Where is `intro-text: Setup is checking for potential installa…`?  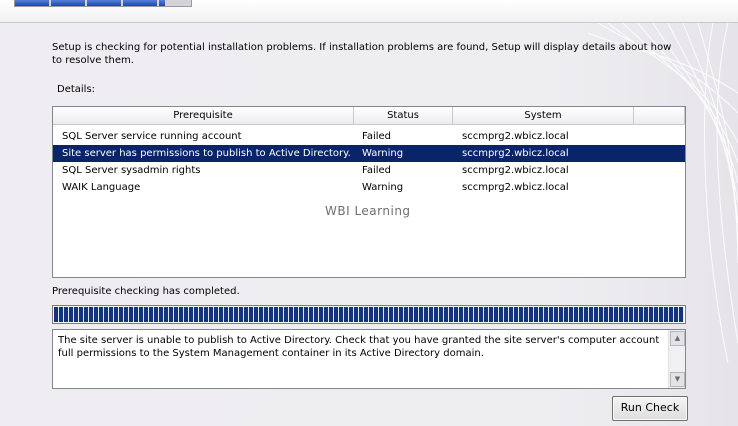
intro-text: Setup is checking for potential installa… is located at coordinates (362, 54).